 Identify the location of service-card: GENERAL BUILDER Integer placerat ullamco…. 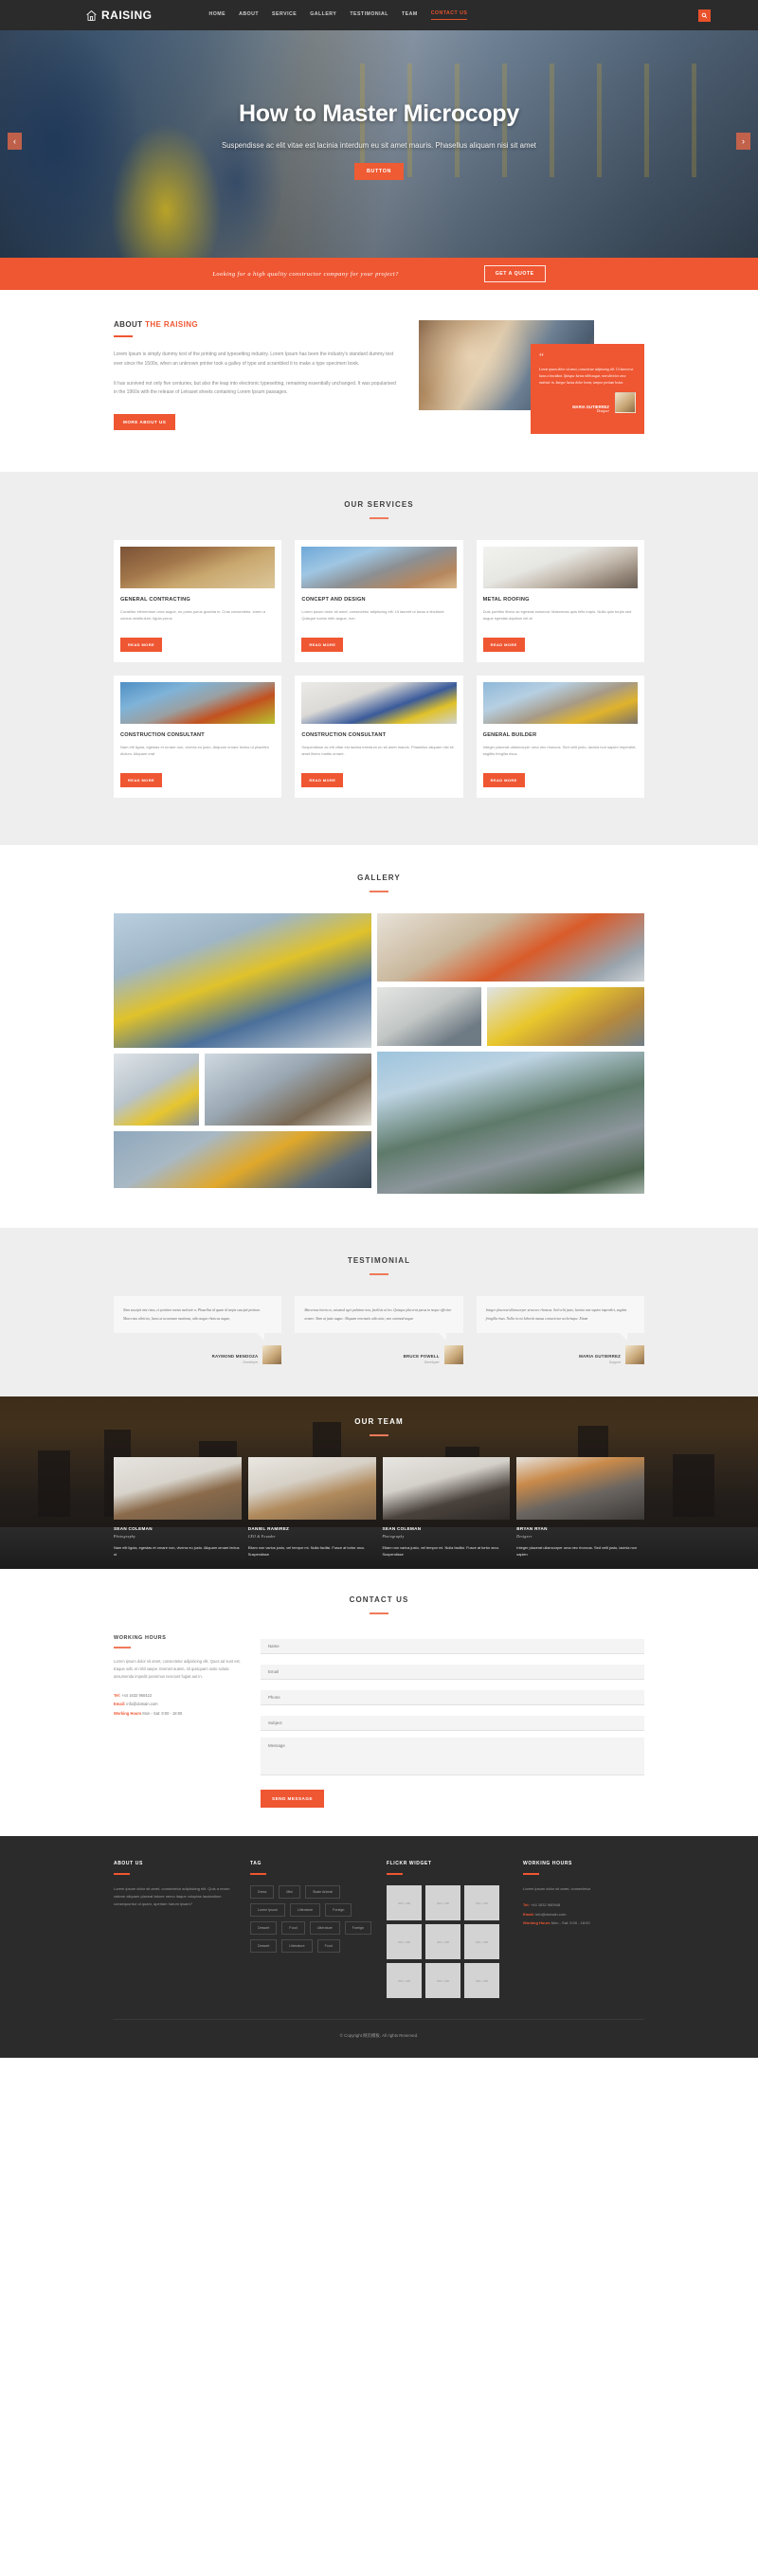
(560, 737).